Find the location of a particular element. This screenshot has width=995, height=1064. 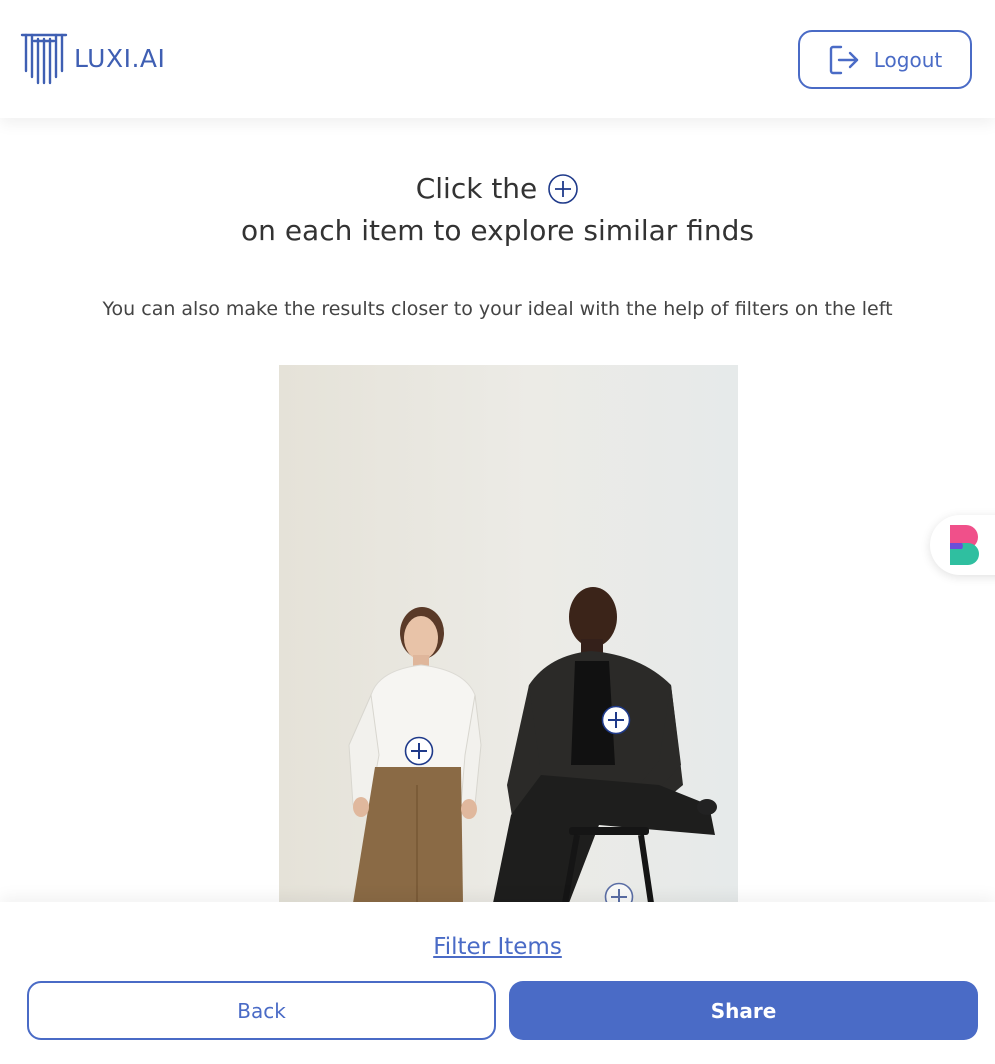

back-label: Back is located at coordinates (261, 1010).